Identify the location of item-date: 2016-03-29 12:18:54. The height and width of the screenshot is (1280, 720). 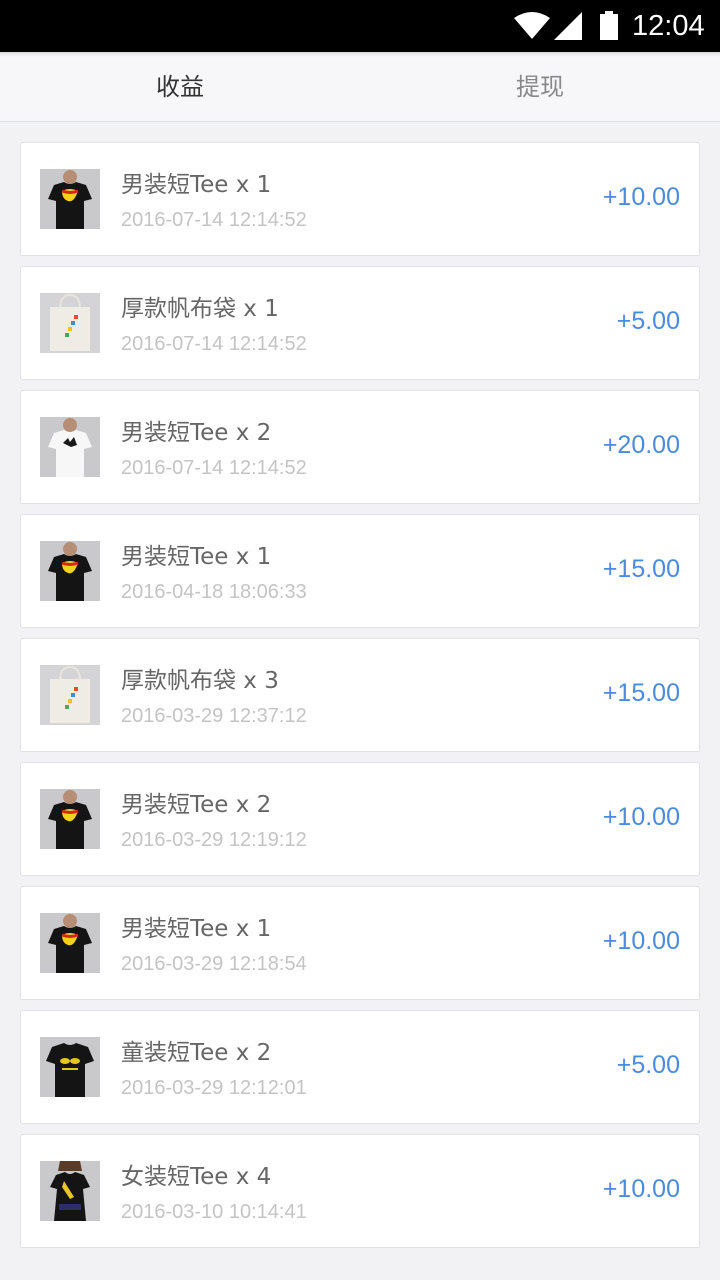
(214, 964).